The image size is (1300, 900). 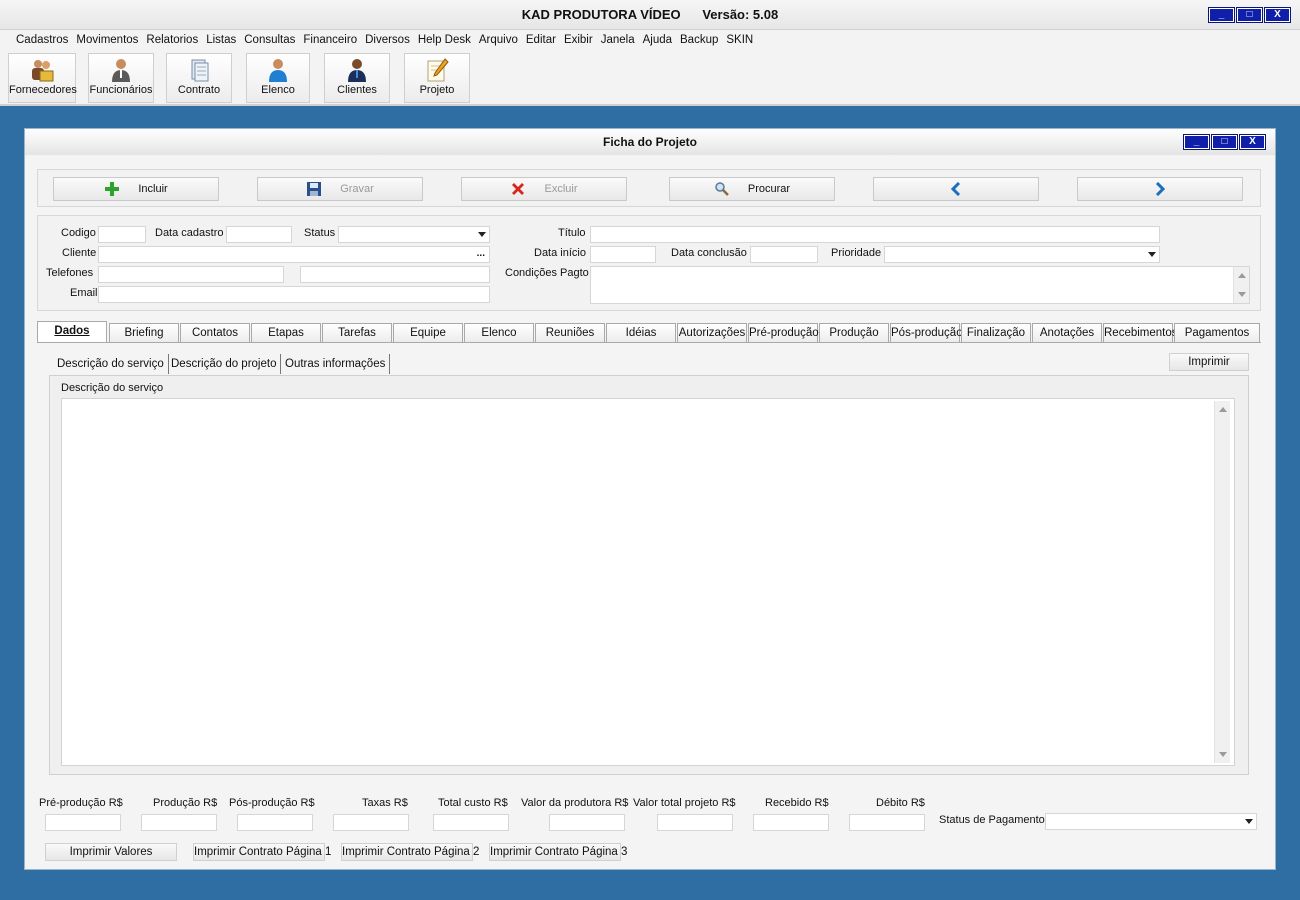 I want to click on tab-pos-producao: Pós-produção, so click(x=926, y=332).